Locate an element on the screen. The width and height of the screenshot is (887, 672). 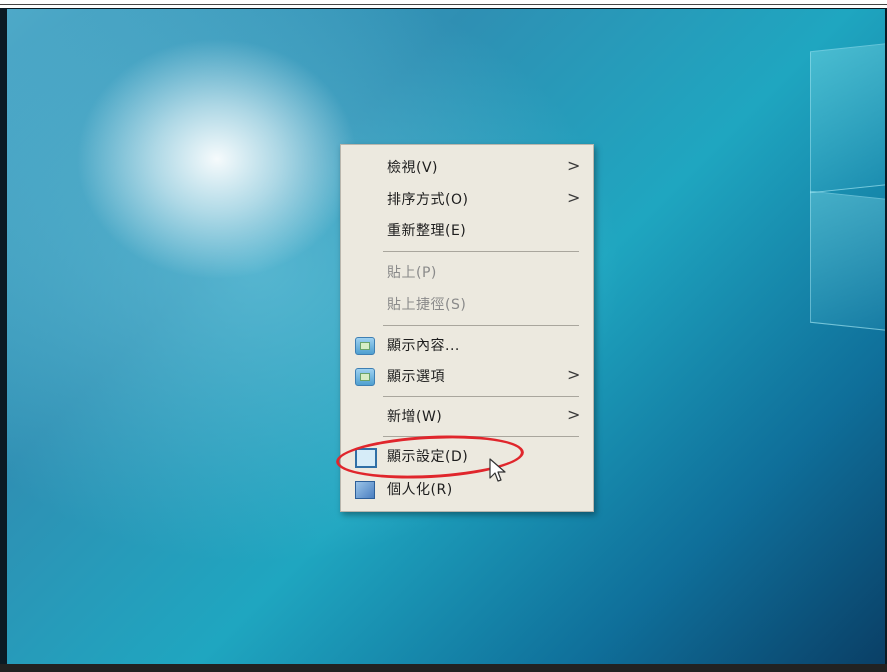
menu-item-view-label: 檢視(V) is located at coordinates (413, 168).